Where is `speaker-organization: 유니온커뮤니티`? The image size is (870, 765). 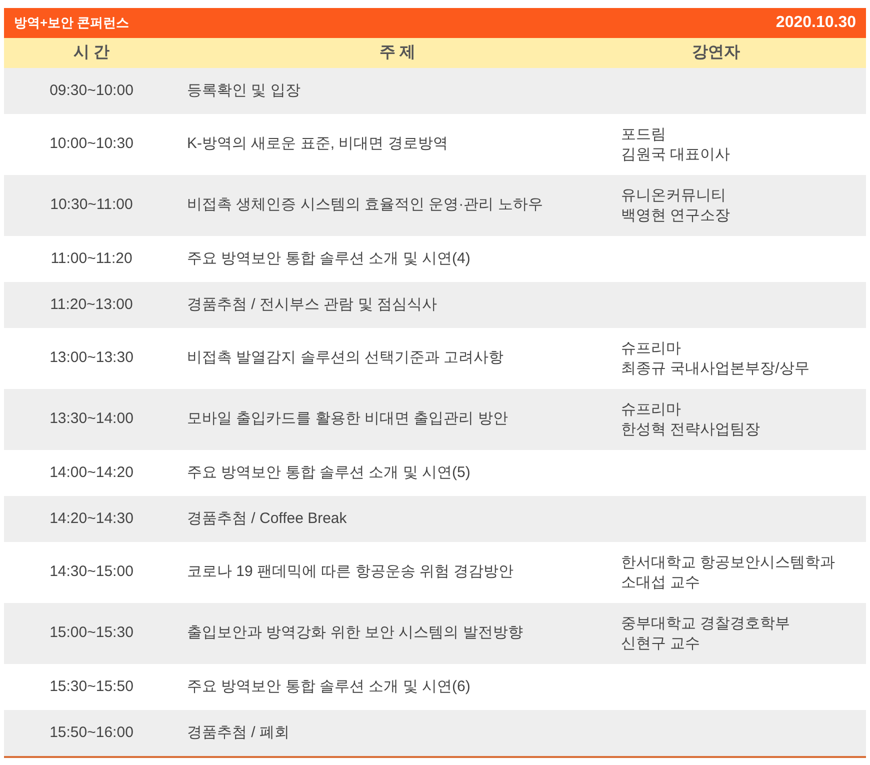 speaker-organization: 유니온커뮤니티 is located at coordinates (674, 196).